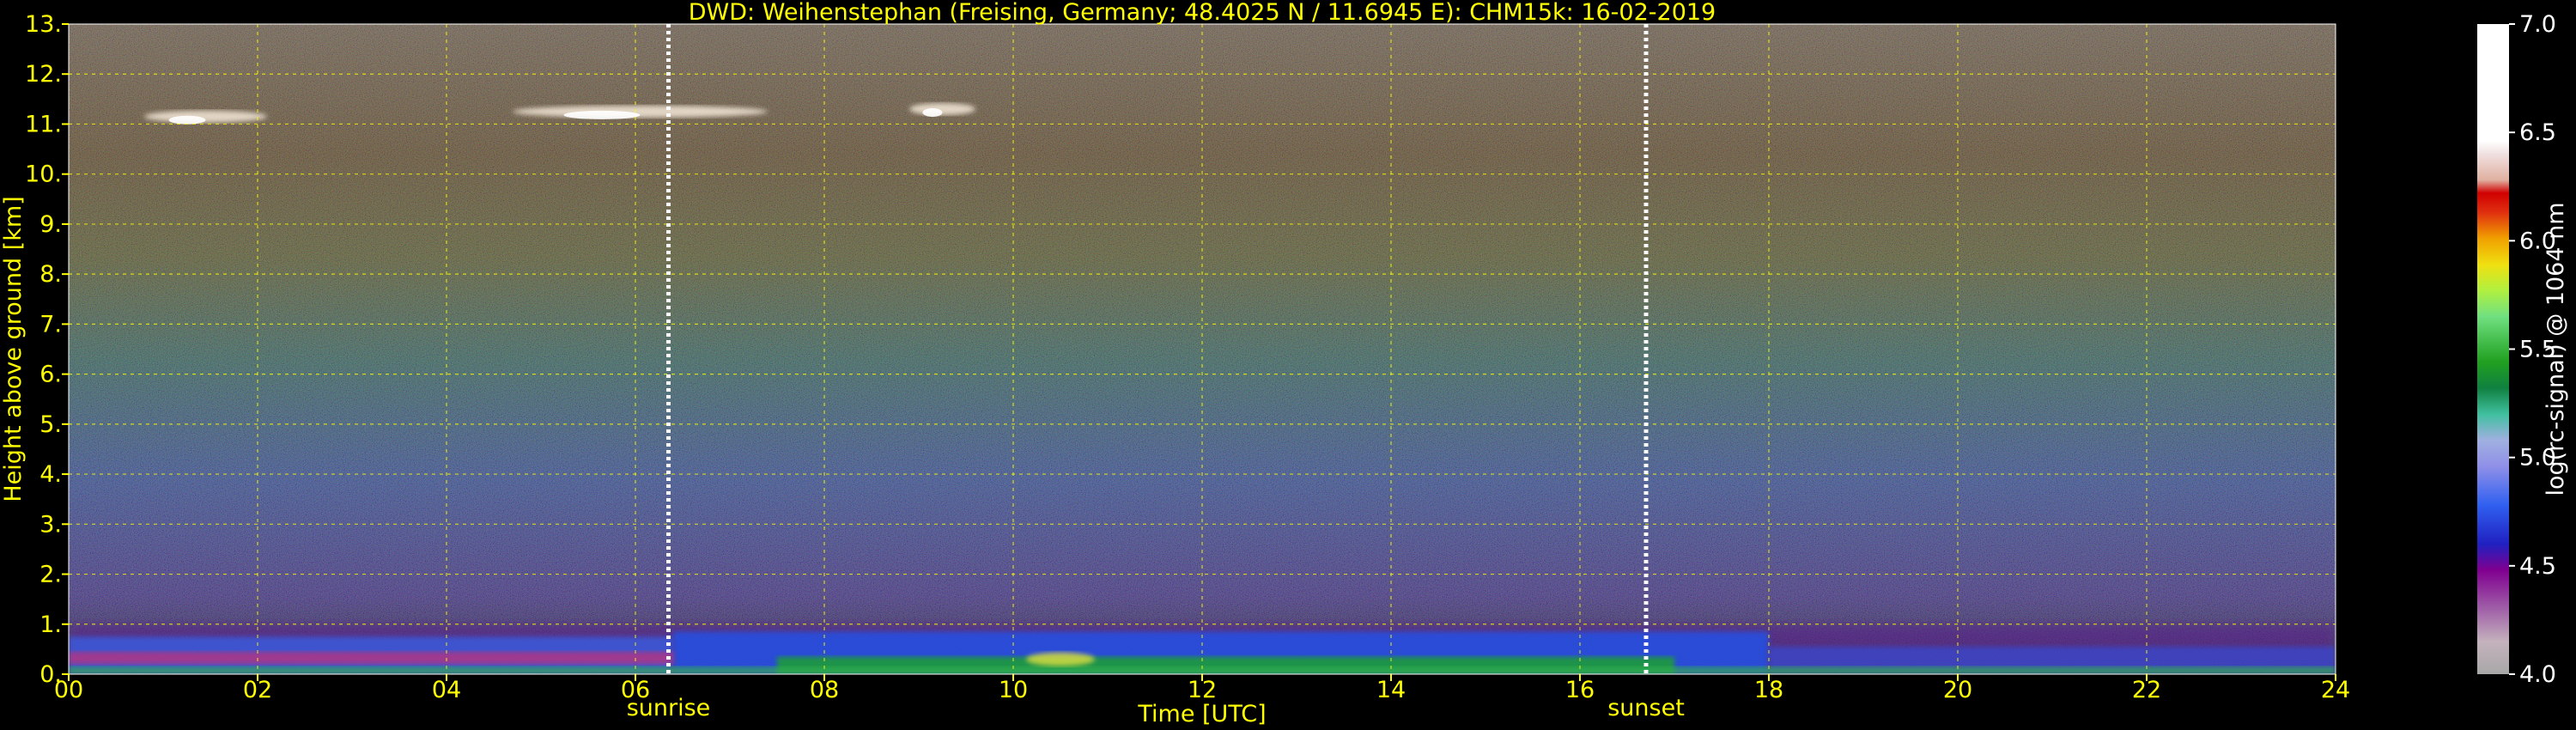 This screenshot has height=730, width=2576. I want to click on y-tick-label: 1., so click(50, 624).